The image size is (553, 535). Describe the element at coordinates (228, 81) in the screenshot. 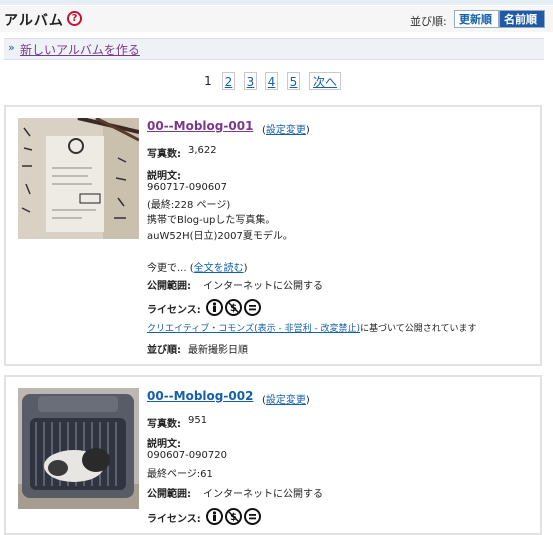

I see `page-link: 2` at that location.